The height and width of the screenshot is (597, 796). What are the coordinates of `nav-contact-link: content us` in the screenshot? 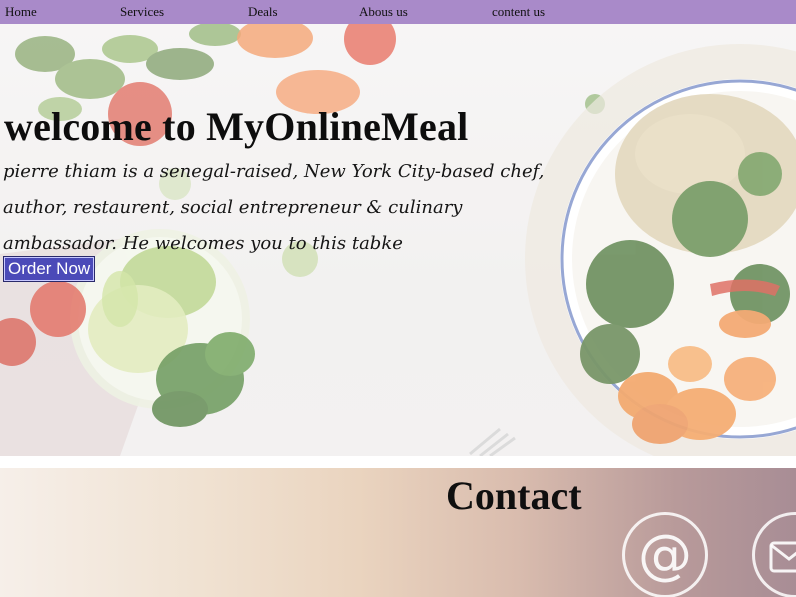 It's located at (518, 12).